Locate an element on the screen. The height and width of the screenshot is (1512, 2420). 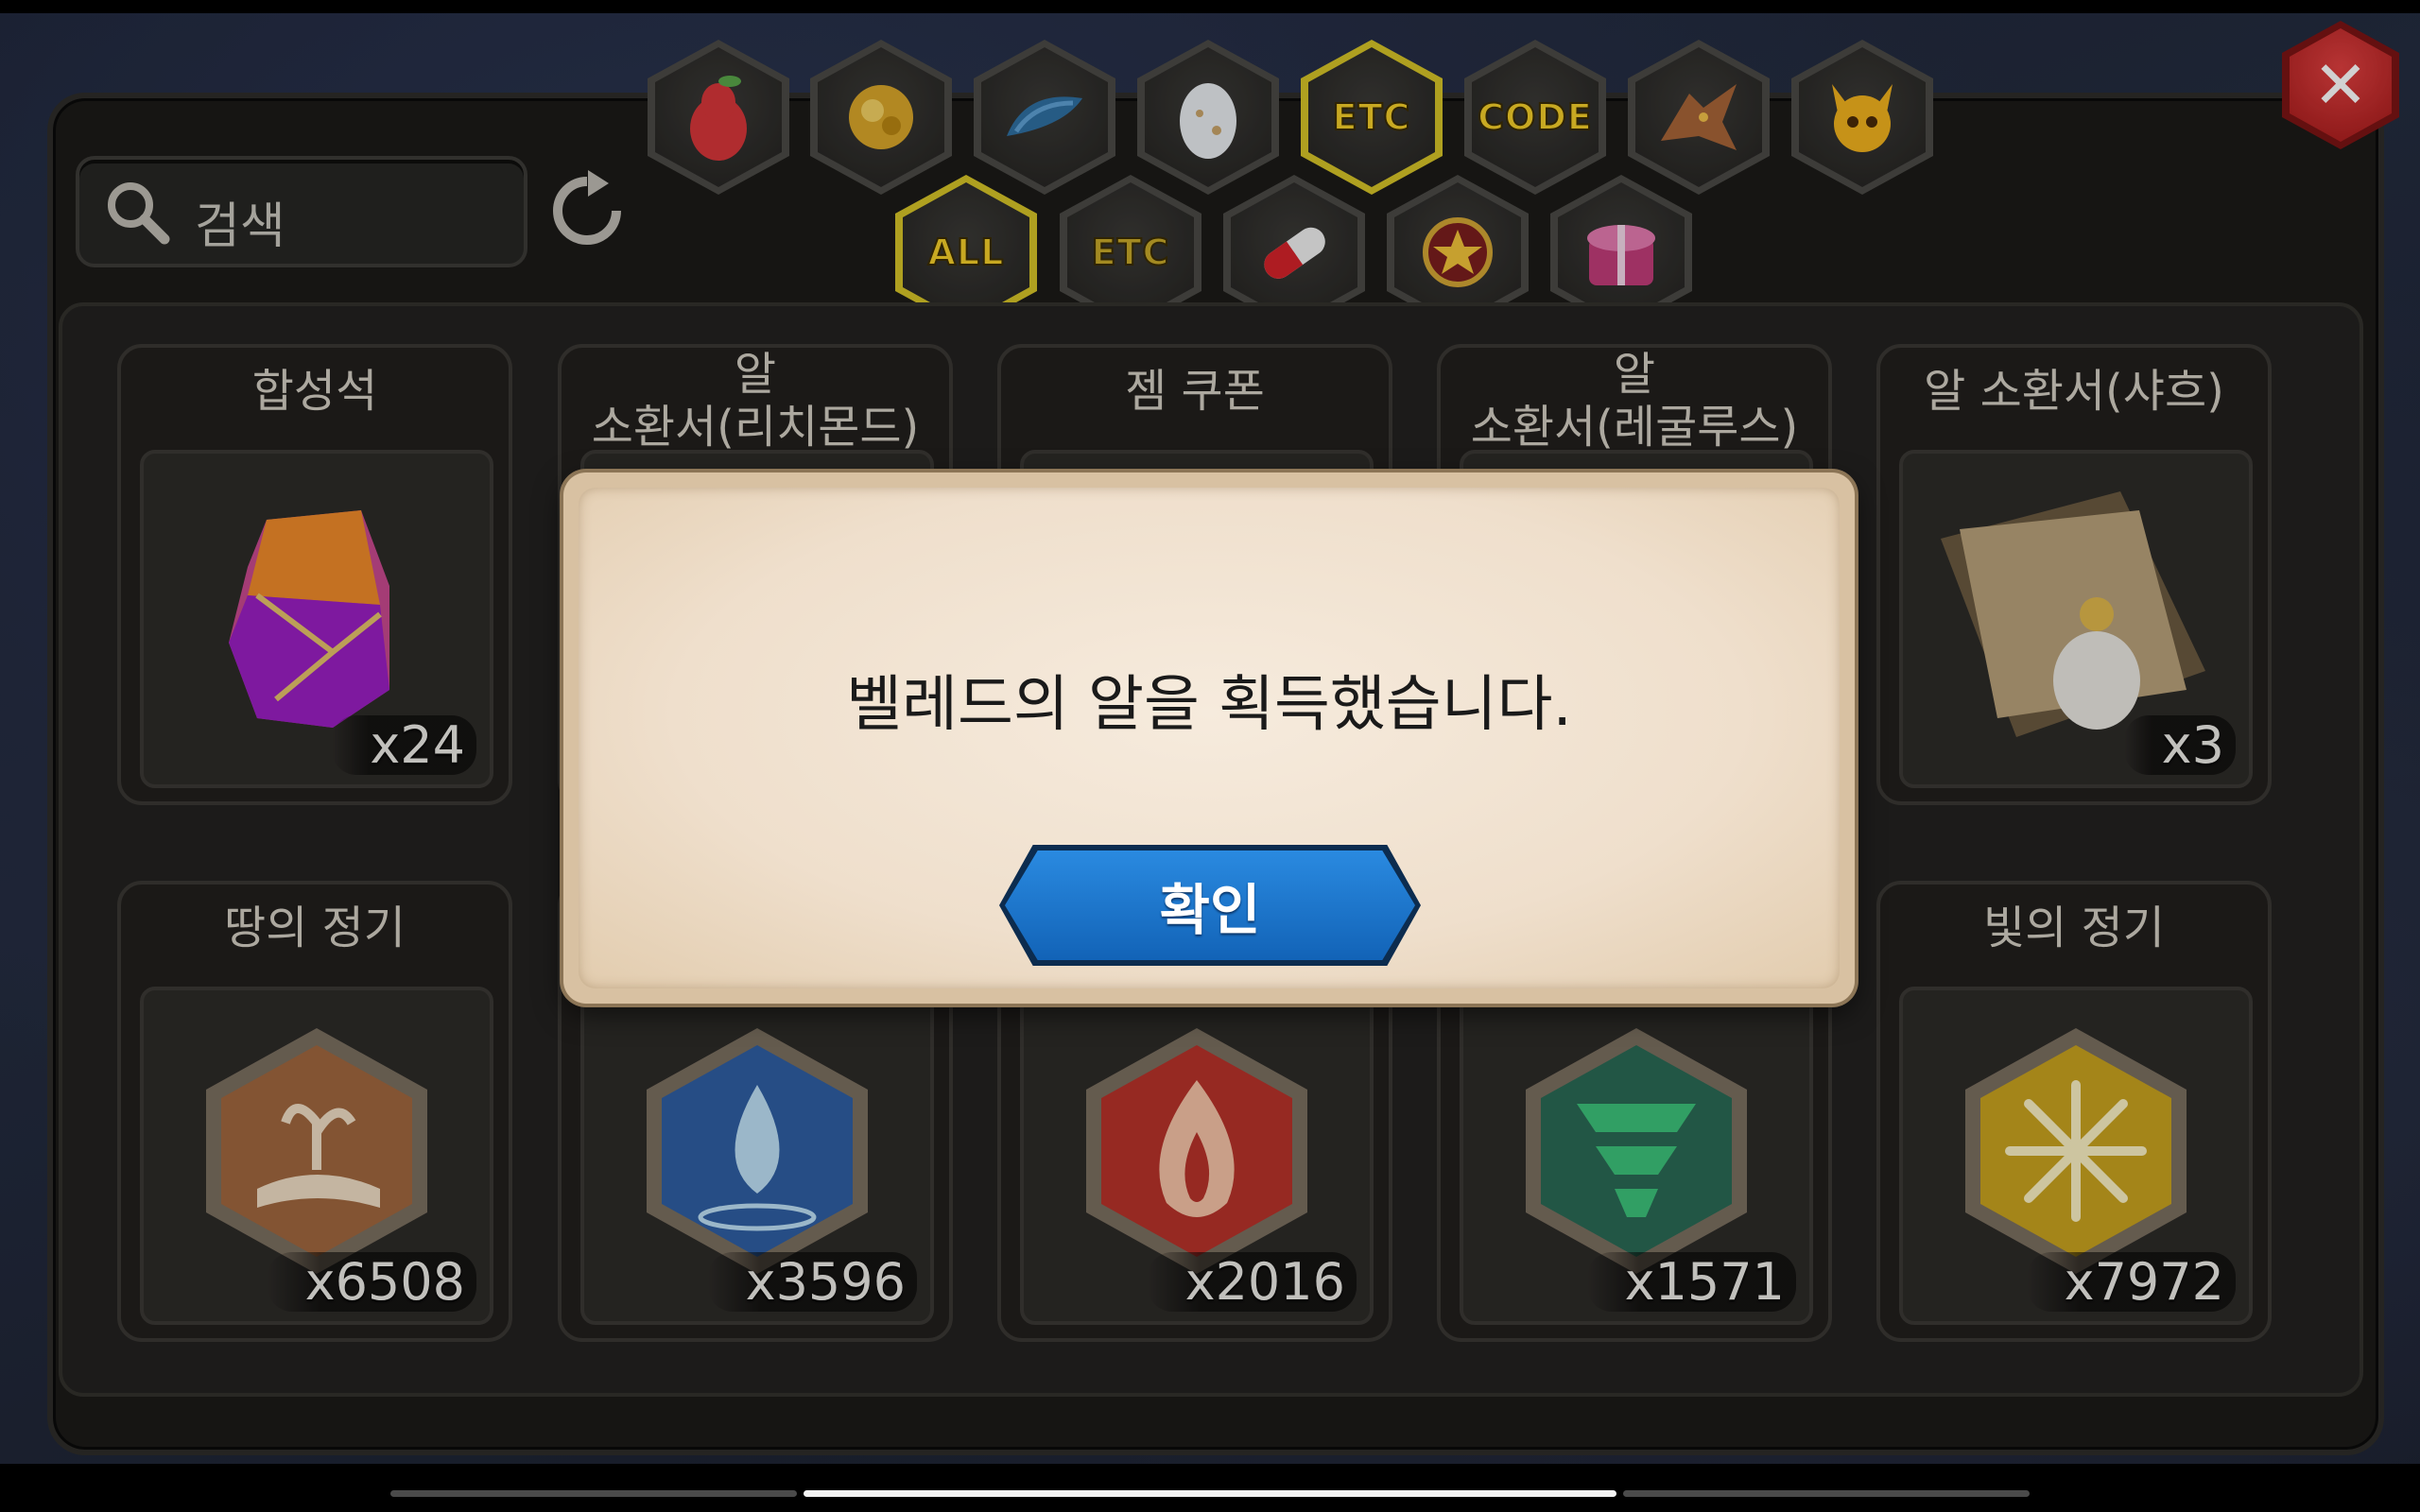
confirm-button: 확인 is located at coordinates (1210, 905).